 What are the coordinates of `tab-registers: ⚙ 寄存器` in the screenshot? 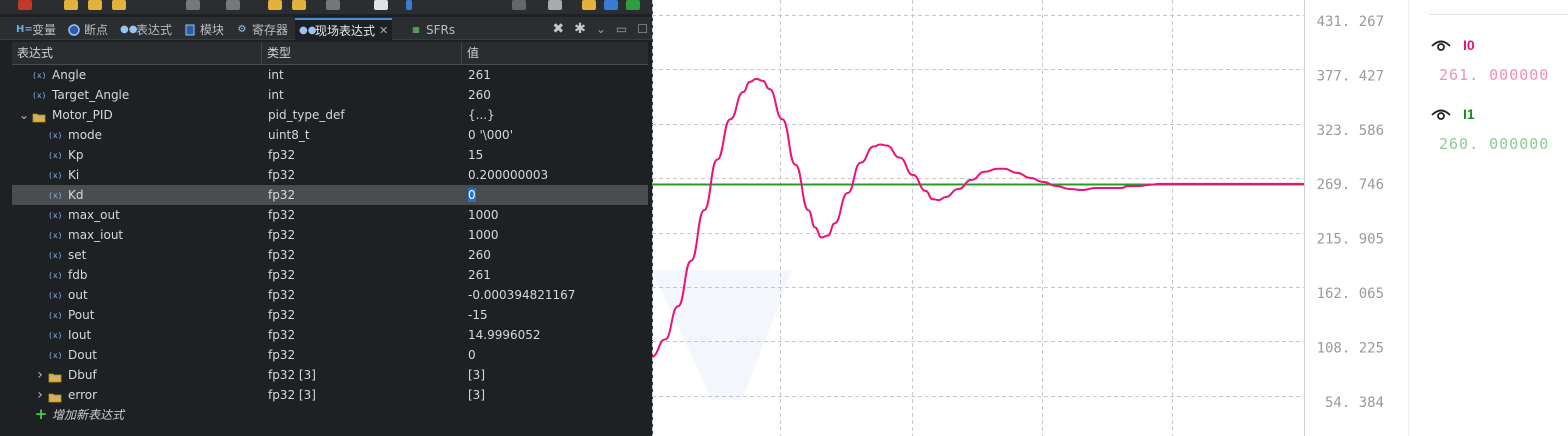 It's located at (260, 29).